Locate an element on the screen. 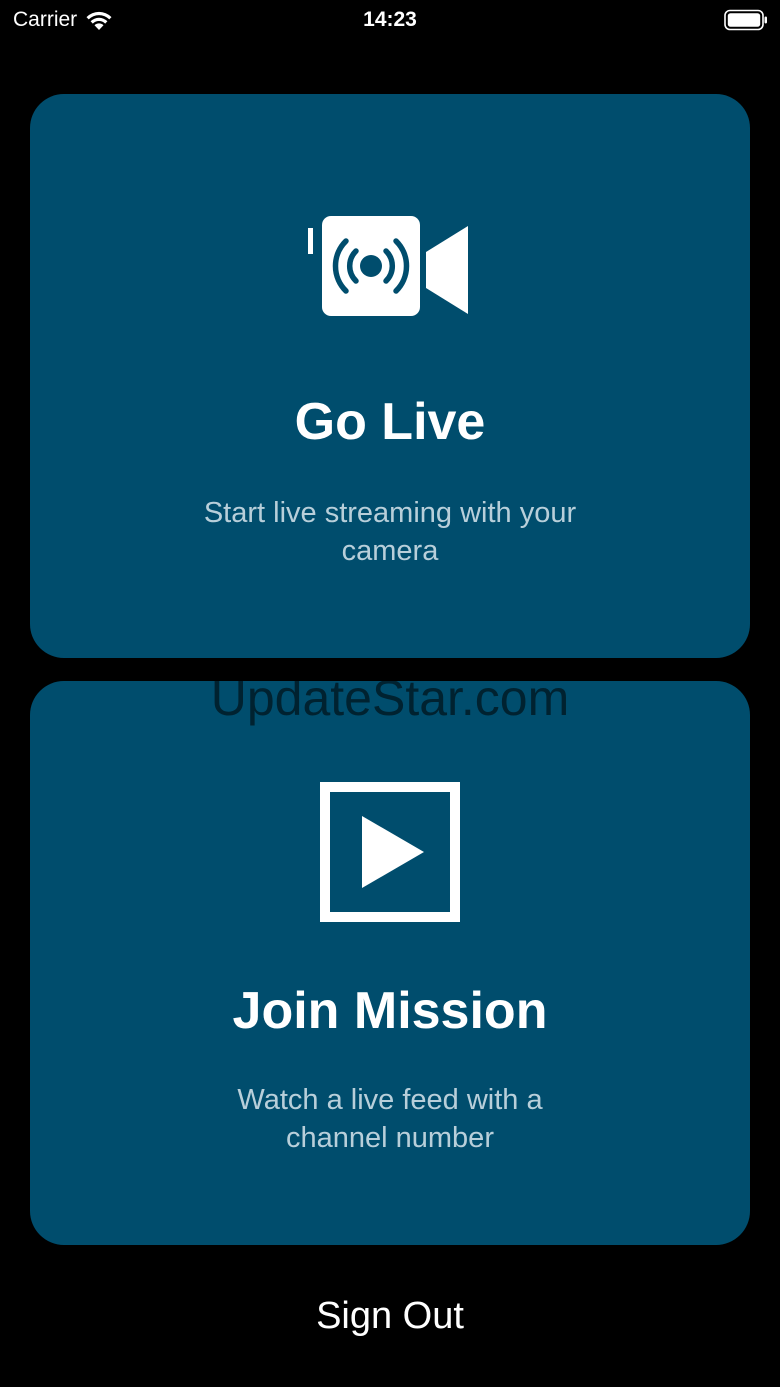 This screenshot has height=1387, width=780. join-mission-icon-wrap is located at coordinates (390, 852).